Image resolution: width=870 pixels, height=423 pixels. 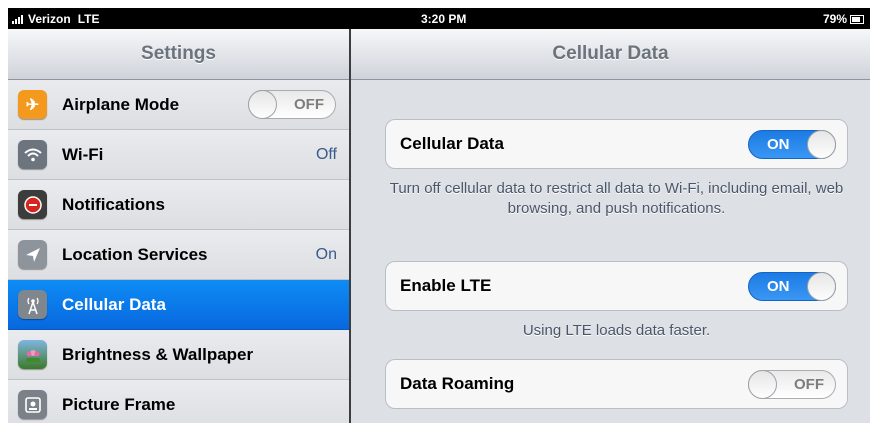 I want to click on battery-indicator: 79%, so click(x=843, y=19).